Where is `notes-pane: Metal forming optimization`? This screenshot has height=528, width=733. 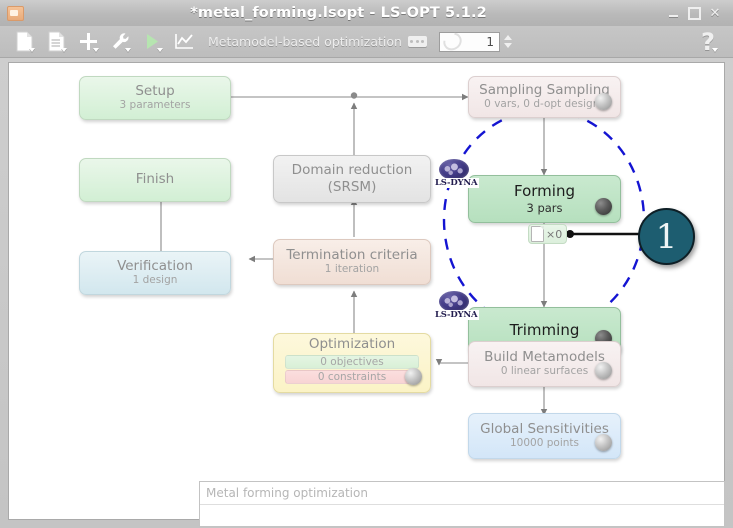 notes-pane: Metal forming optimization is located at coordinates (462, 504).